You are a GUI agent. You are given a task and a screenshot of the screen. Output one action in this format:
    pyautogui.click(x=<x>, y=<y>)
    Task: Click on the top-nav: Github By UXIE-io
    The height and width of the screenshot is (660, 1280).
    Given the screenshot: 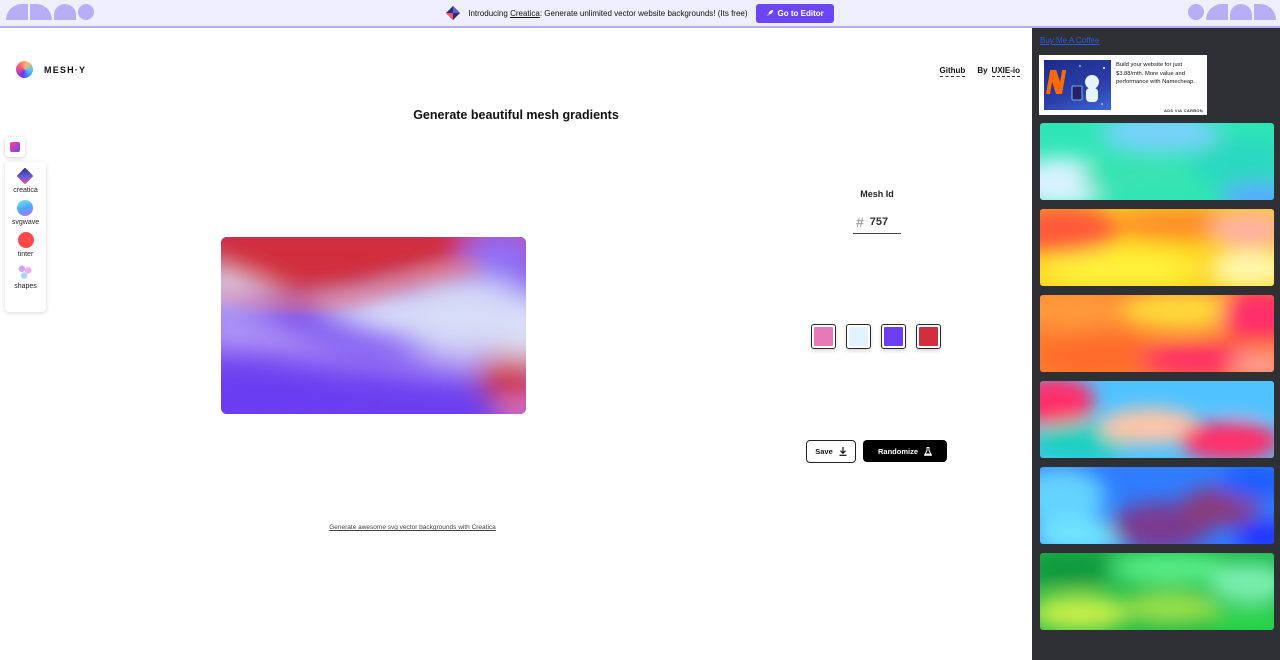 What is the action you would take?
    pyautogui.click(x=979, y=71)
    